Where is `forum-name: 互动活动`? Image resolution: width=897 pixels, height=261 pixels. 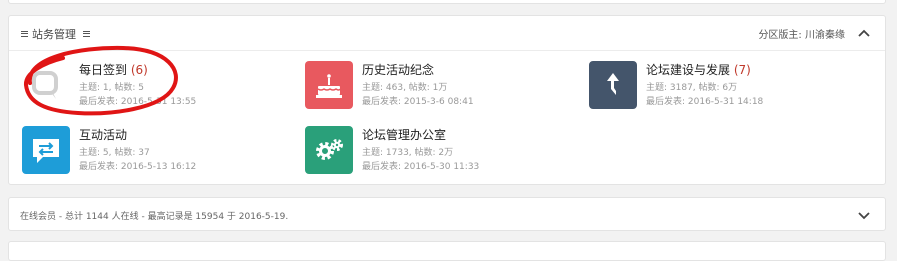 forum-name: 互动活动 is located at coordinates (103, 134).